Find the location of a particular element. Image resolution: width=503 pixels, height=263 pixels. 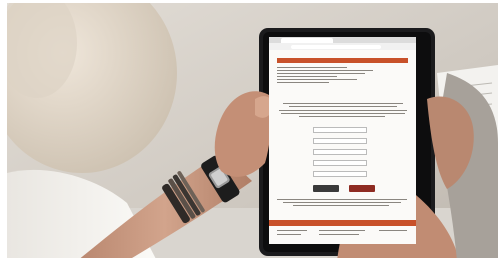

address-bar is located at coordinates (342, 46).